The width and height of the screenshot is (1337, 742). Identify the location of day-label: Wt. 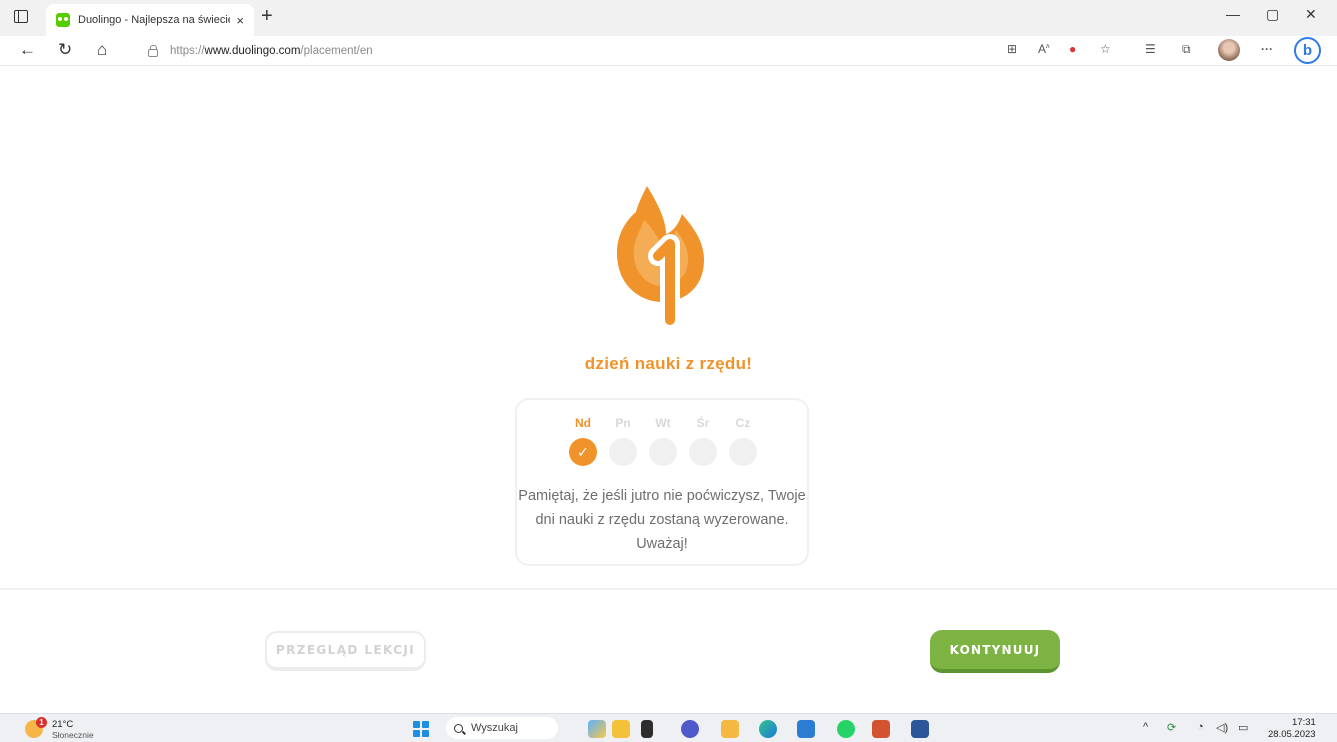
(663, 423).